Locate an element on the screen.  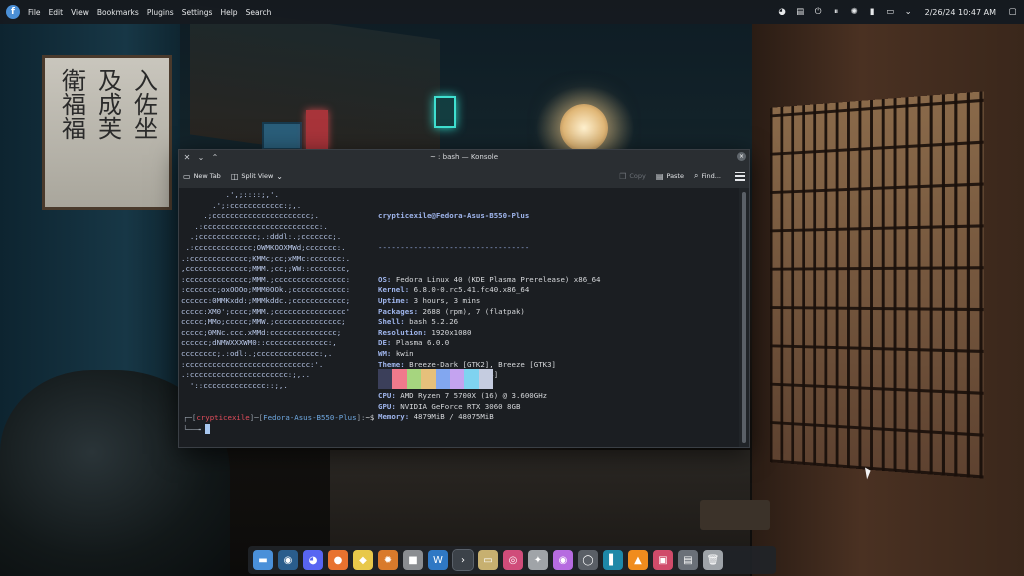
wallpaper-red-sign is located at coordinates (317, 130).